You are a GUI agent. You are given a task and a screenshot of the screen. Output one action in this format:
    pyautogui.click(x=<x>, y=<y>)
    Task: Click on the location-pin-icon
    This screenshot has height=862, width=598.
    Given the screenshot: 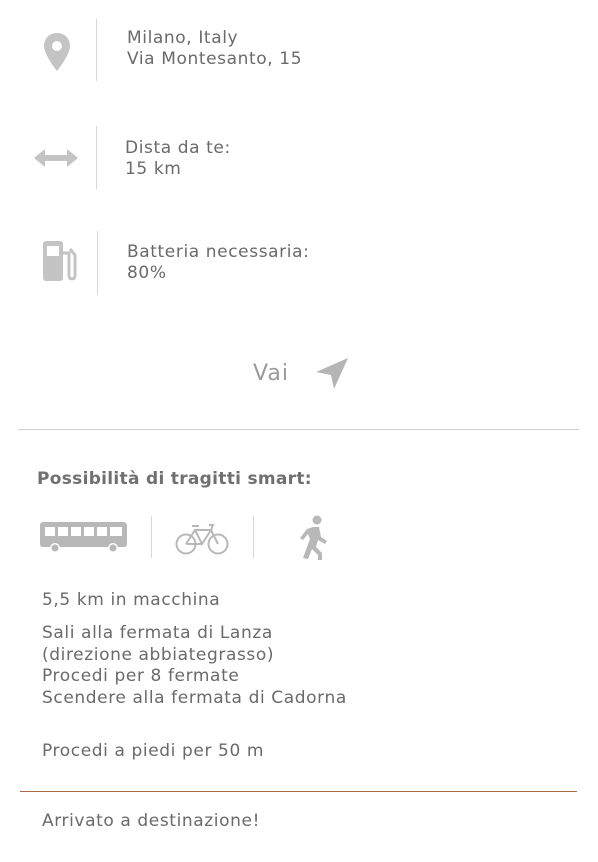 What is the action you would take?
    pyautogui.click(x=57, y=52)
    